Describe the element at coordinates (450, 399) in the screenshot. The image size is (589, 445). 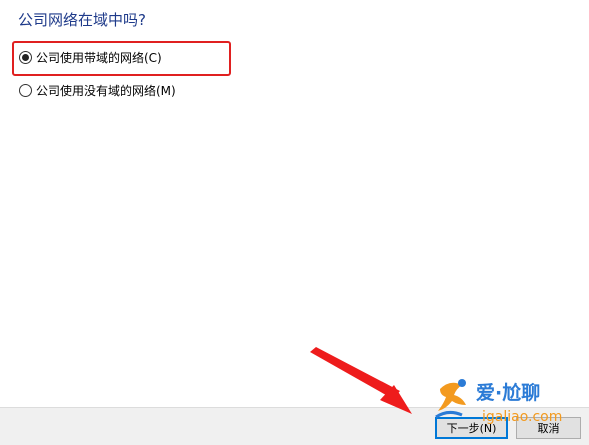
I see `runner-icon` at that location.